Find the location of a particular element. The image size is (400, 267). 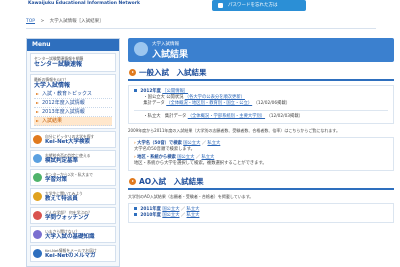

lock-icon is located at coordinates (220, 5).